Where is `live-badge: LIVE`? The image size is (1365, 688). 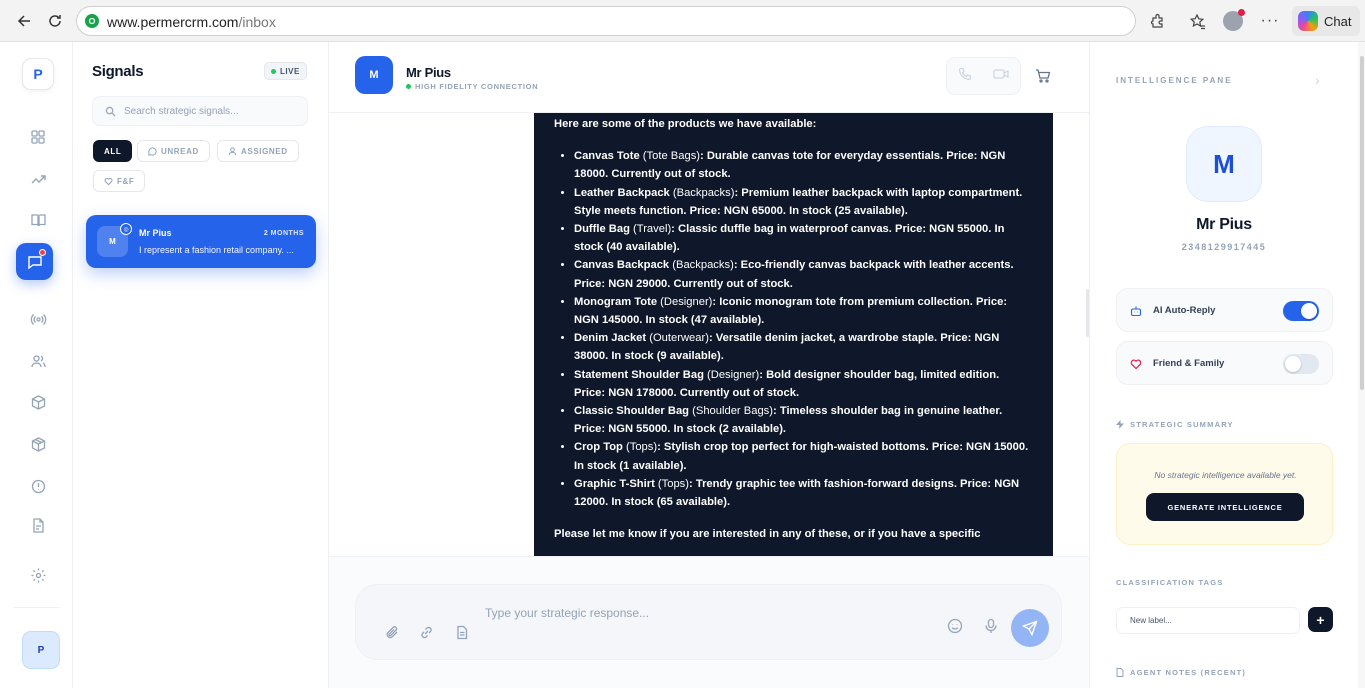
live-badge: LIVE is located at coordinates (285, 71).